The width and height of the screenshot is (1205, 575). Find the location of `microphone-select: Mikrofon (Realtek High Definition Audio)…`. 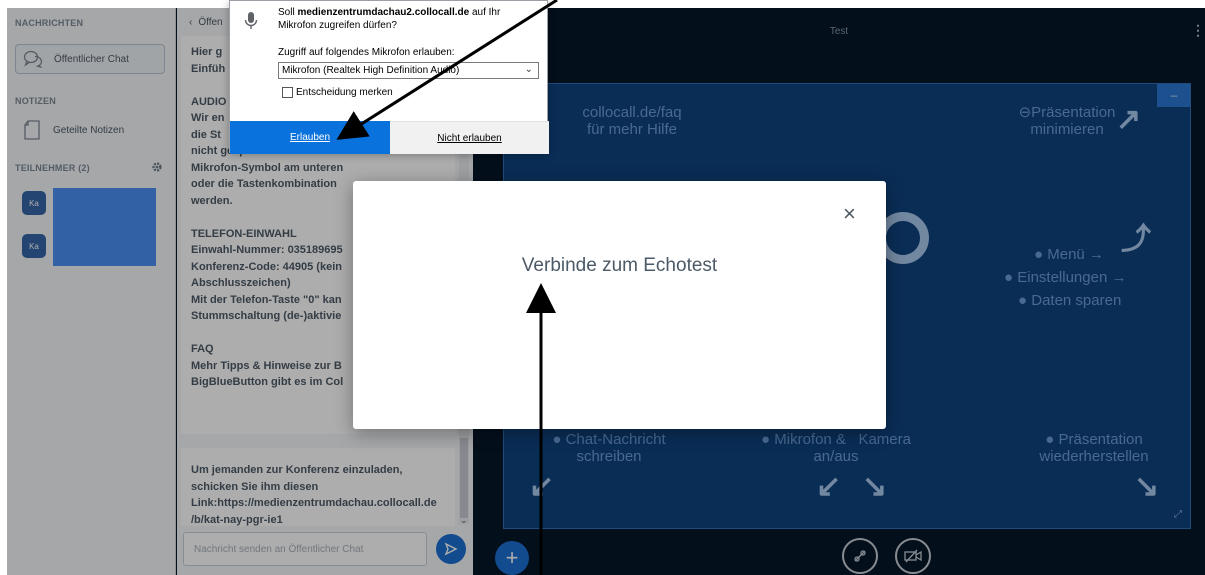

microphone-select: Mikrofon (Realtek High Definition Audio)… is located at coordinates (408, 70).